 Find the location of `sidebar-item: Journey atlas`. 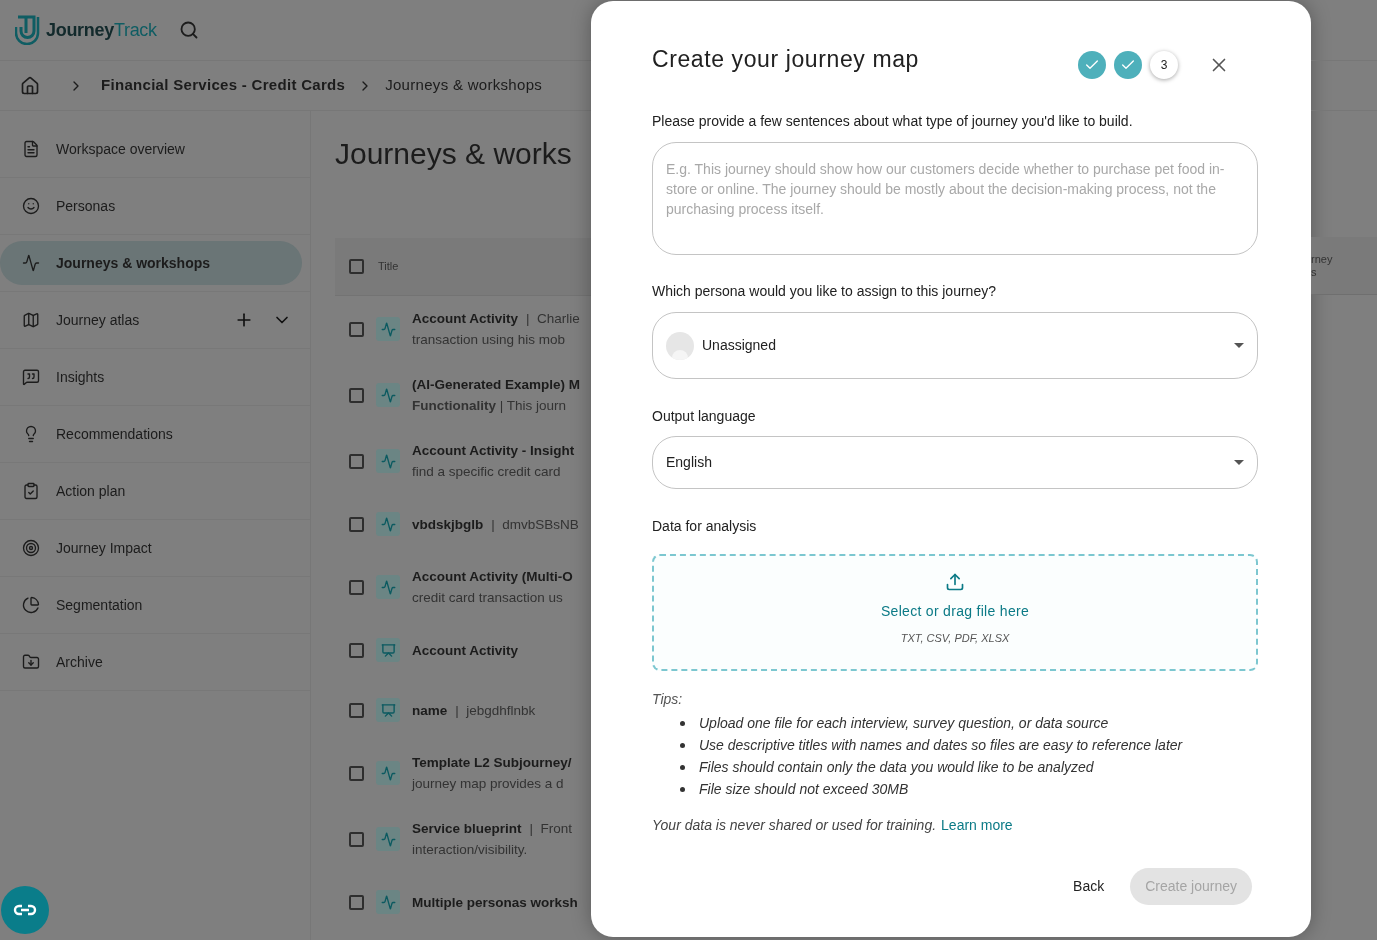

sidebar-item: Journey atlas is located at coordinates (151, 320).